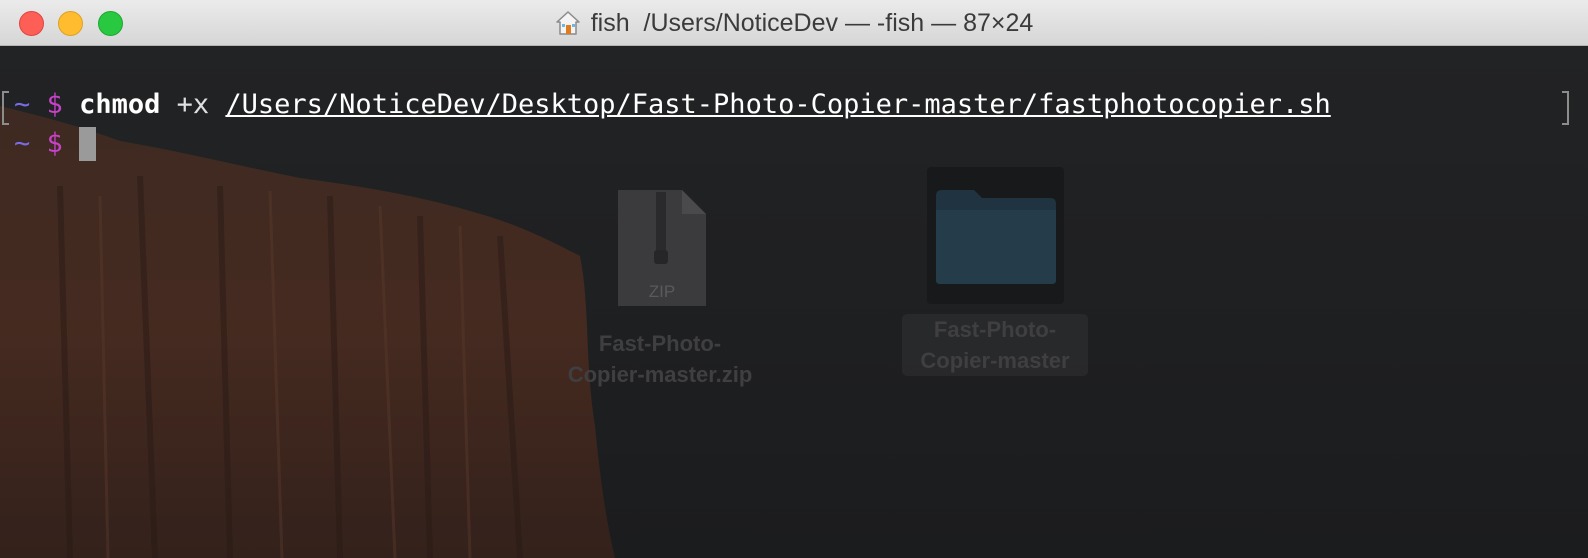  What do you see at coordinates (88, 144) in the screenshot?
I see `text-cursor` at bounding box center [88, 144].